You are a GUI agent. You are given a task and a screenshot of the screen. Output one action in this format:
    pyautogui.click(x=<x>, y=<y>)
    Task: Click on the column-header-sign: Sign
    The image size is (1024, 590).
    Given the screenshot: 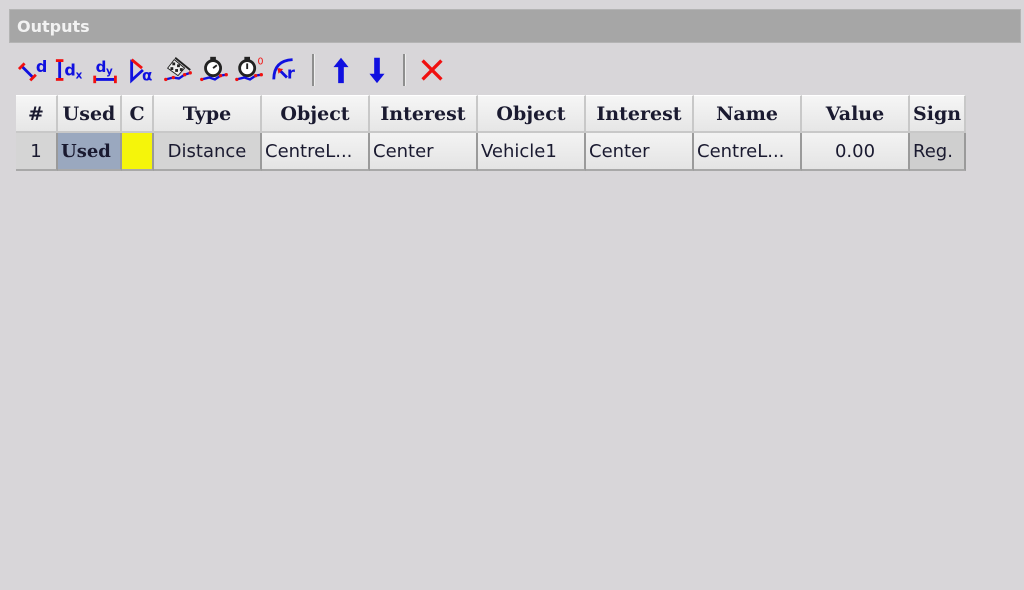 What is the action you would take?
    pyautogui.click(x=938, y=114)
    